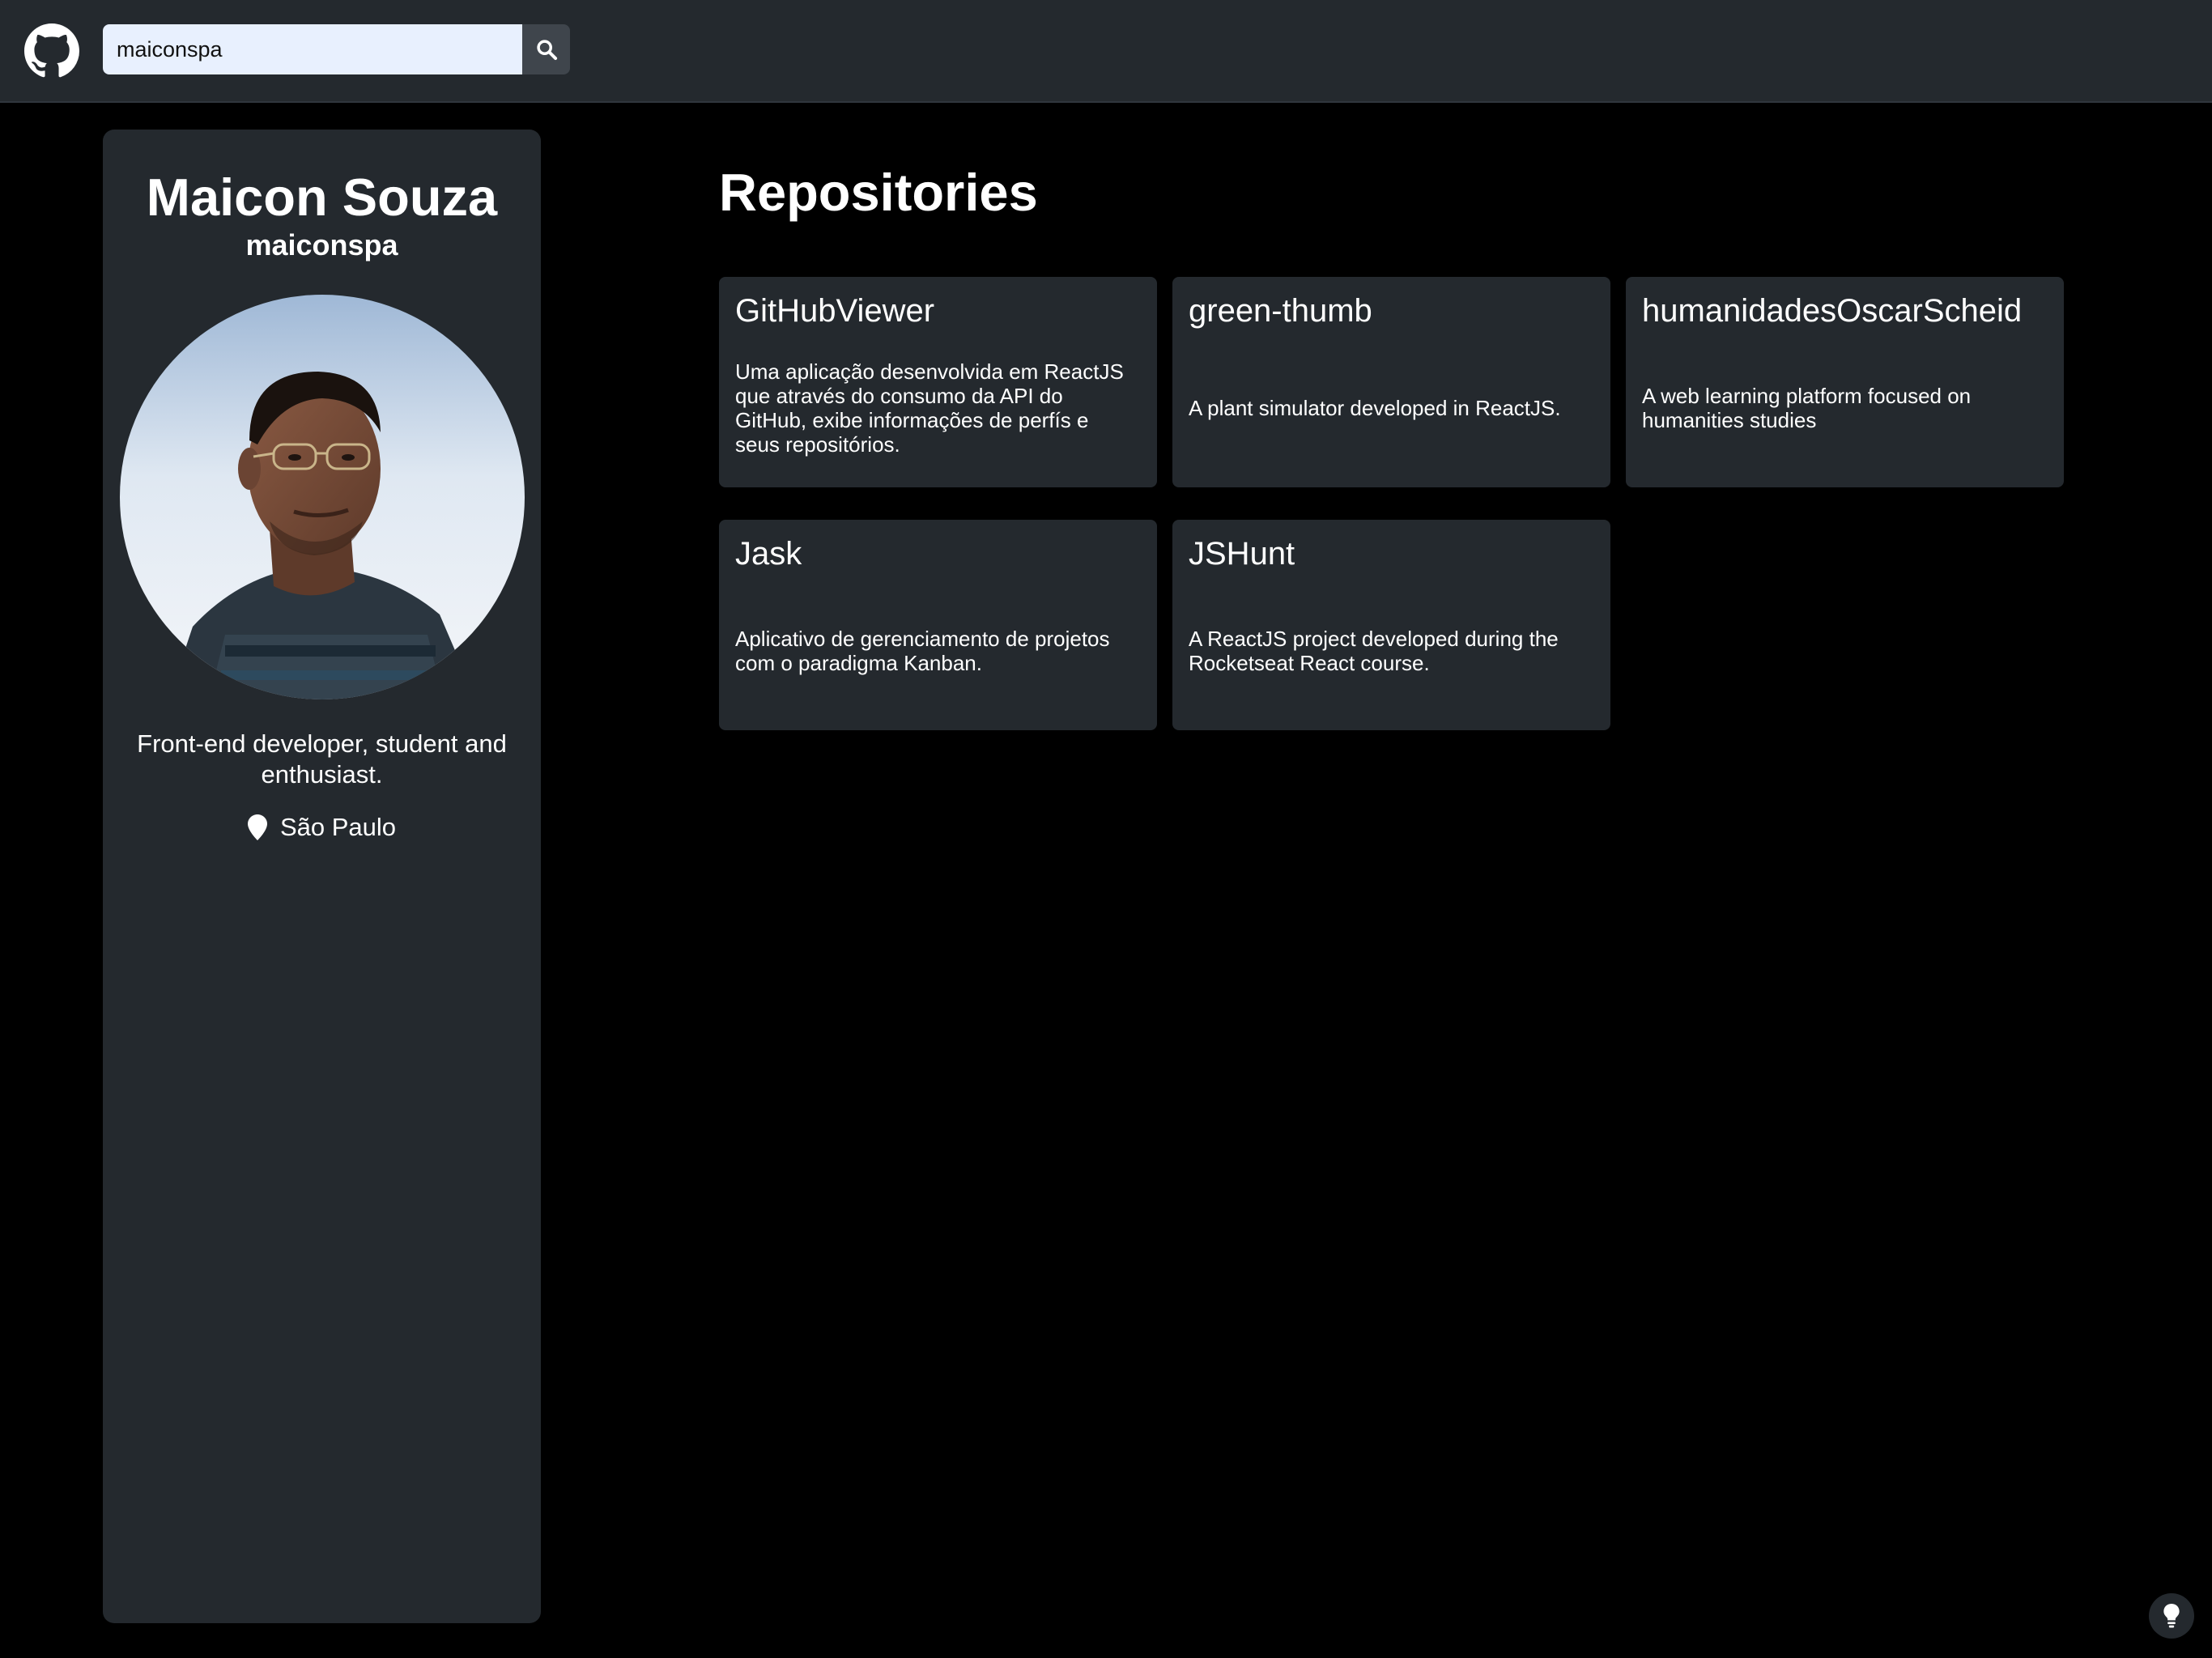 This screenshot has width=2212, height=1658. I want to click on avatar, so click(322, 497).